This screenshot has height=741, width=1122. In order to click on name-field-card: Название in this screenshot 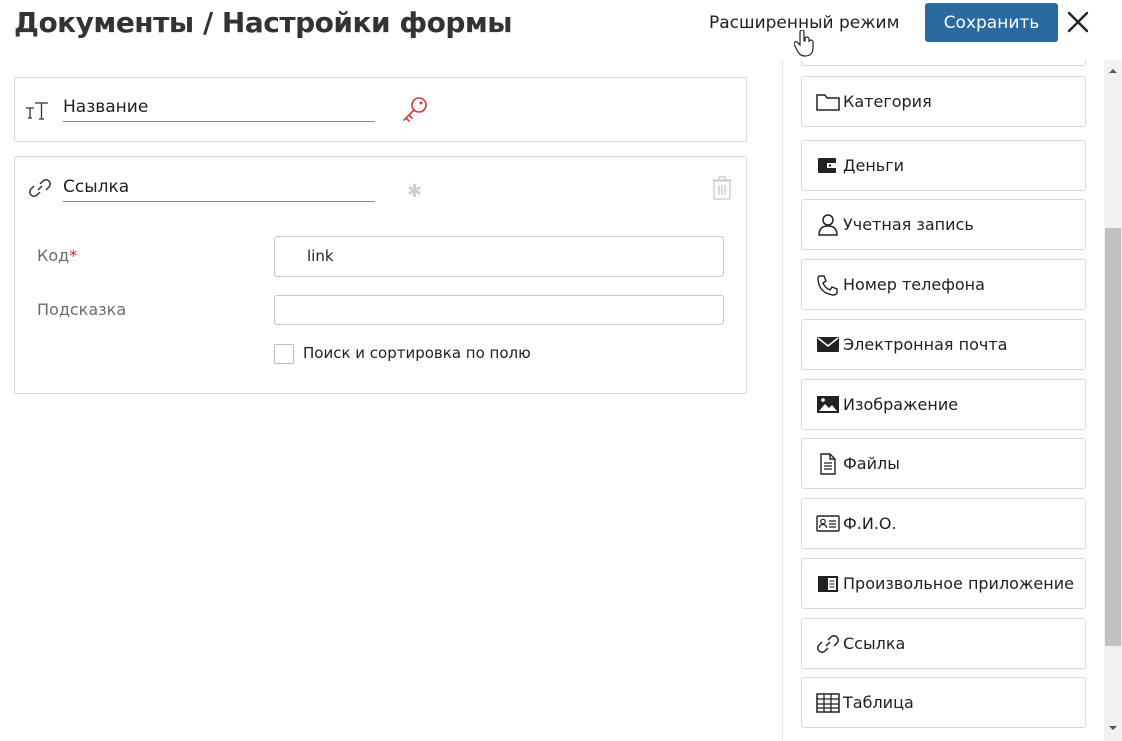, I will do `click(380, 109)`.